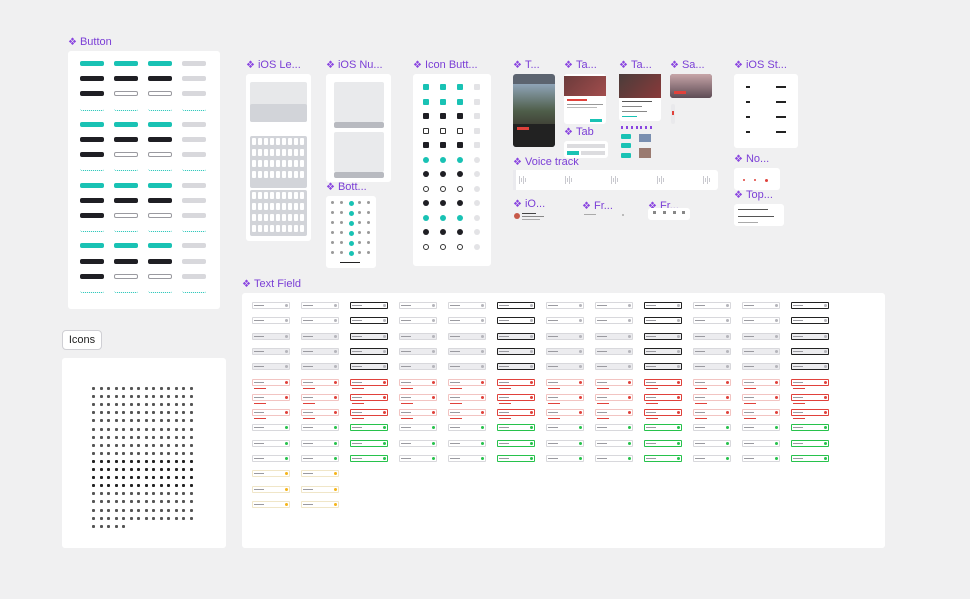  Describe the element at coordinates (759, 215) in the screenshot. I see `top-frame` at that location.